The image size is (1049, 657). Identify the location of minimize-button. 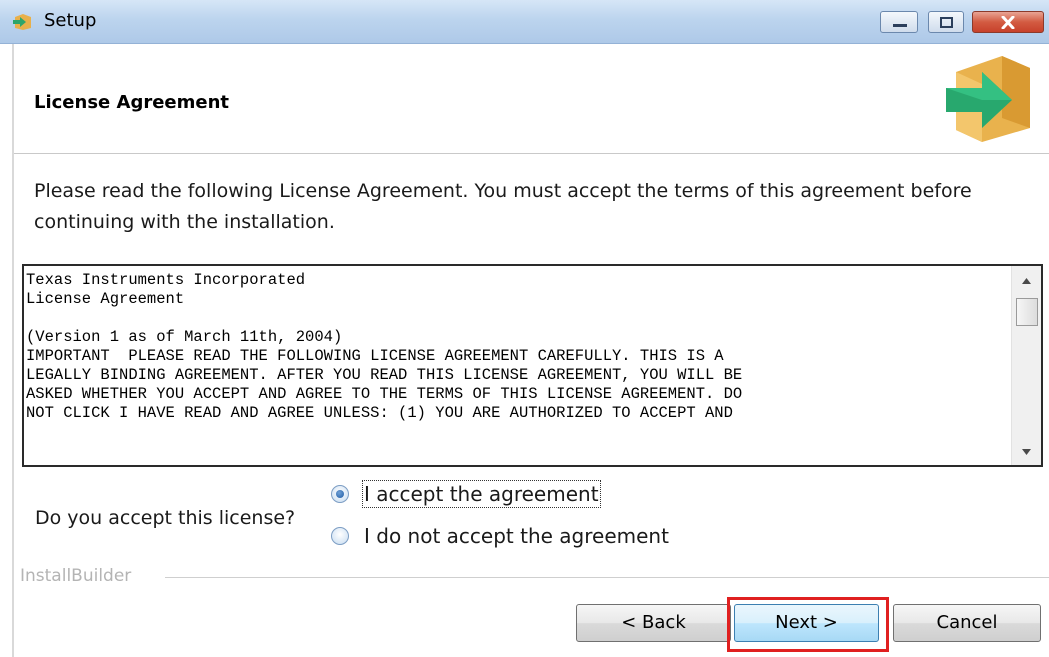
(899, 22).